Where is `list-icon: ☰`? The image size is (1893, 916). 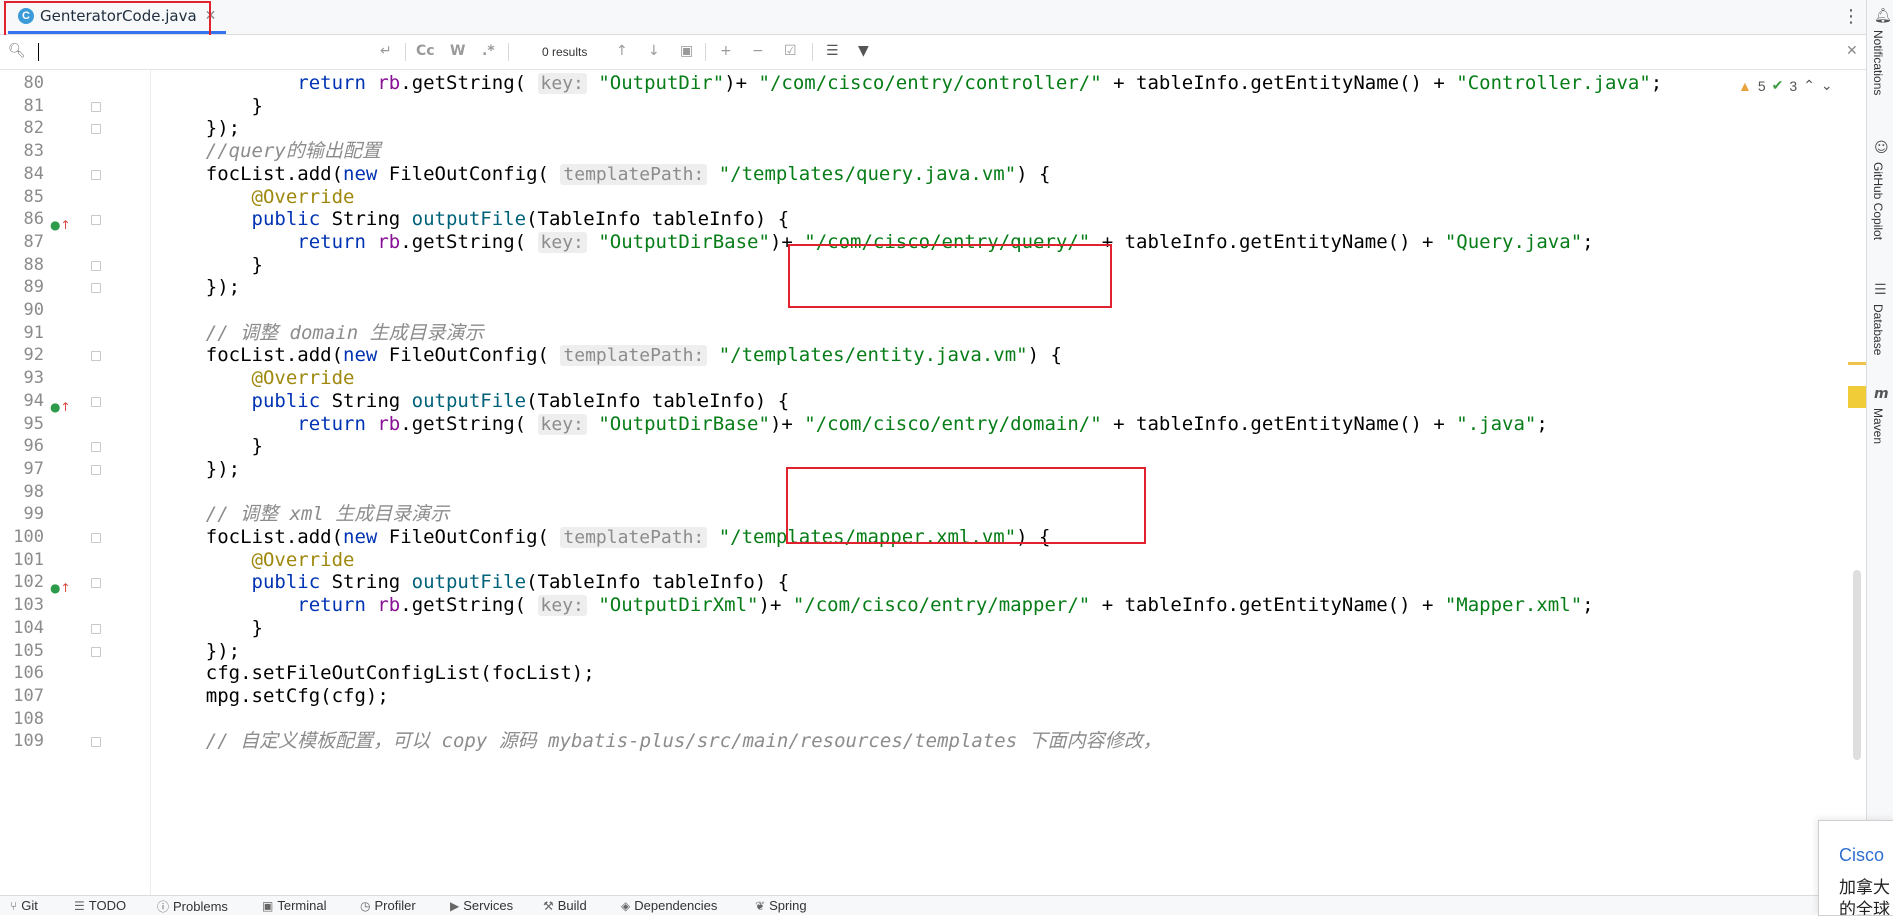
list-icon: ☰ is located at coordinates (79, 906).